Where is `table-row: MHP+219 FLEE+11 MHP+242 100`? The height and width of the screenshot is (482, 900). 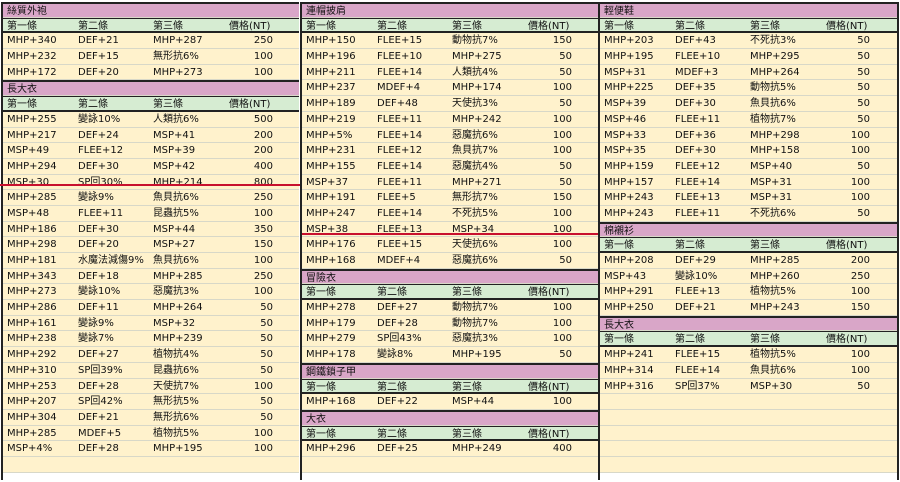 table-row: MHP+219 FLEE+11 MHP+242 100 is located at coordinates (450, 119).